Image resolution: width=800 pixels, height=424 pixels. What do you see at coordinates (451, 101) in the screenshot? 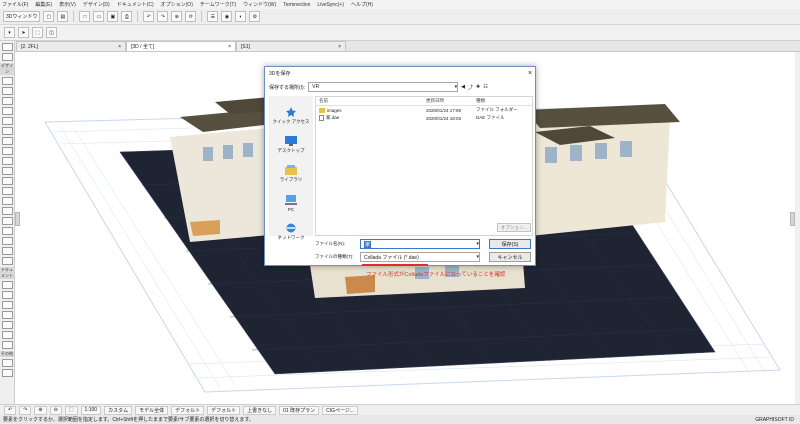
I see `column-date: 更新日時` at bounding box center [451, 101].